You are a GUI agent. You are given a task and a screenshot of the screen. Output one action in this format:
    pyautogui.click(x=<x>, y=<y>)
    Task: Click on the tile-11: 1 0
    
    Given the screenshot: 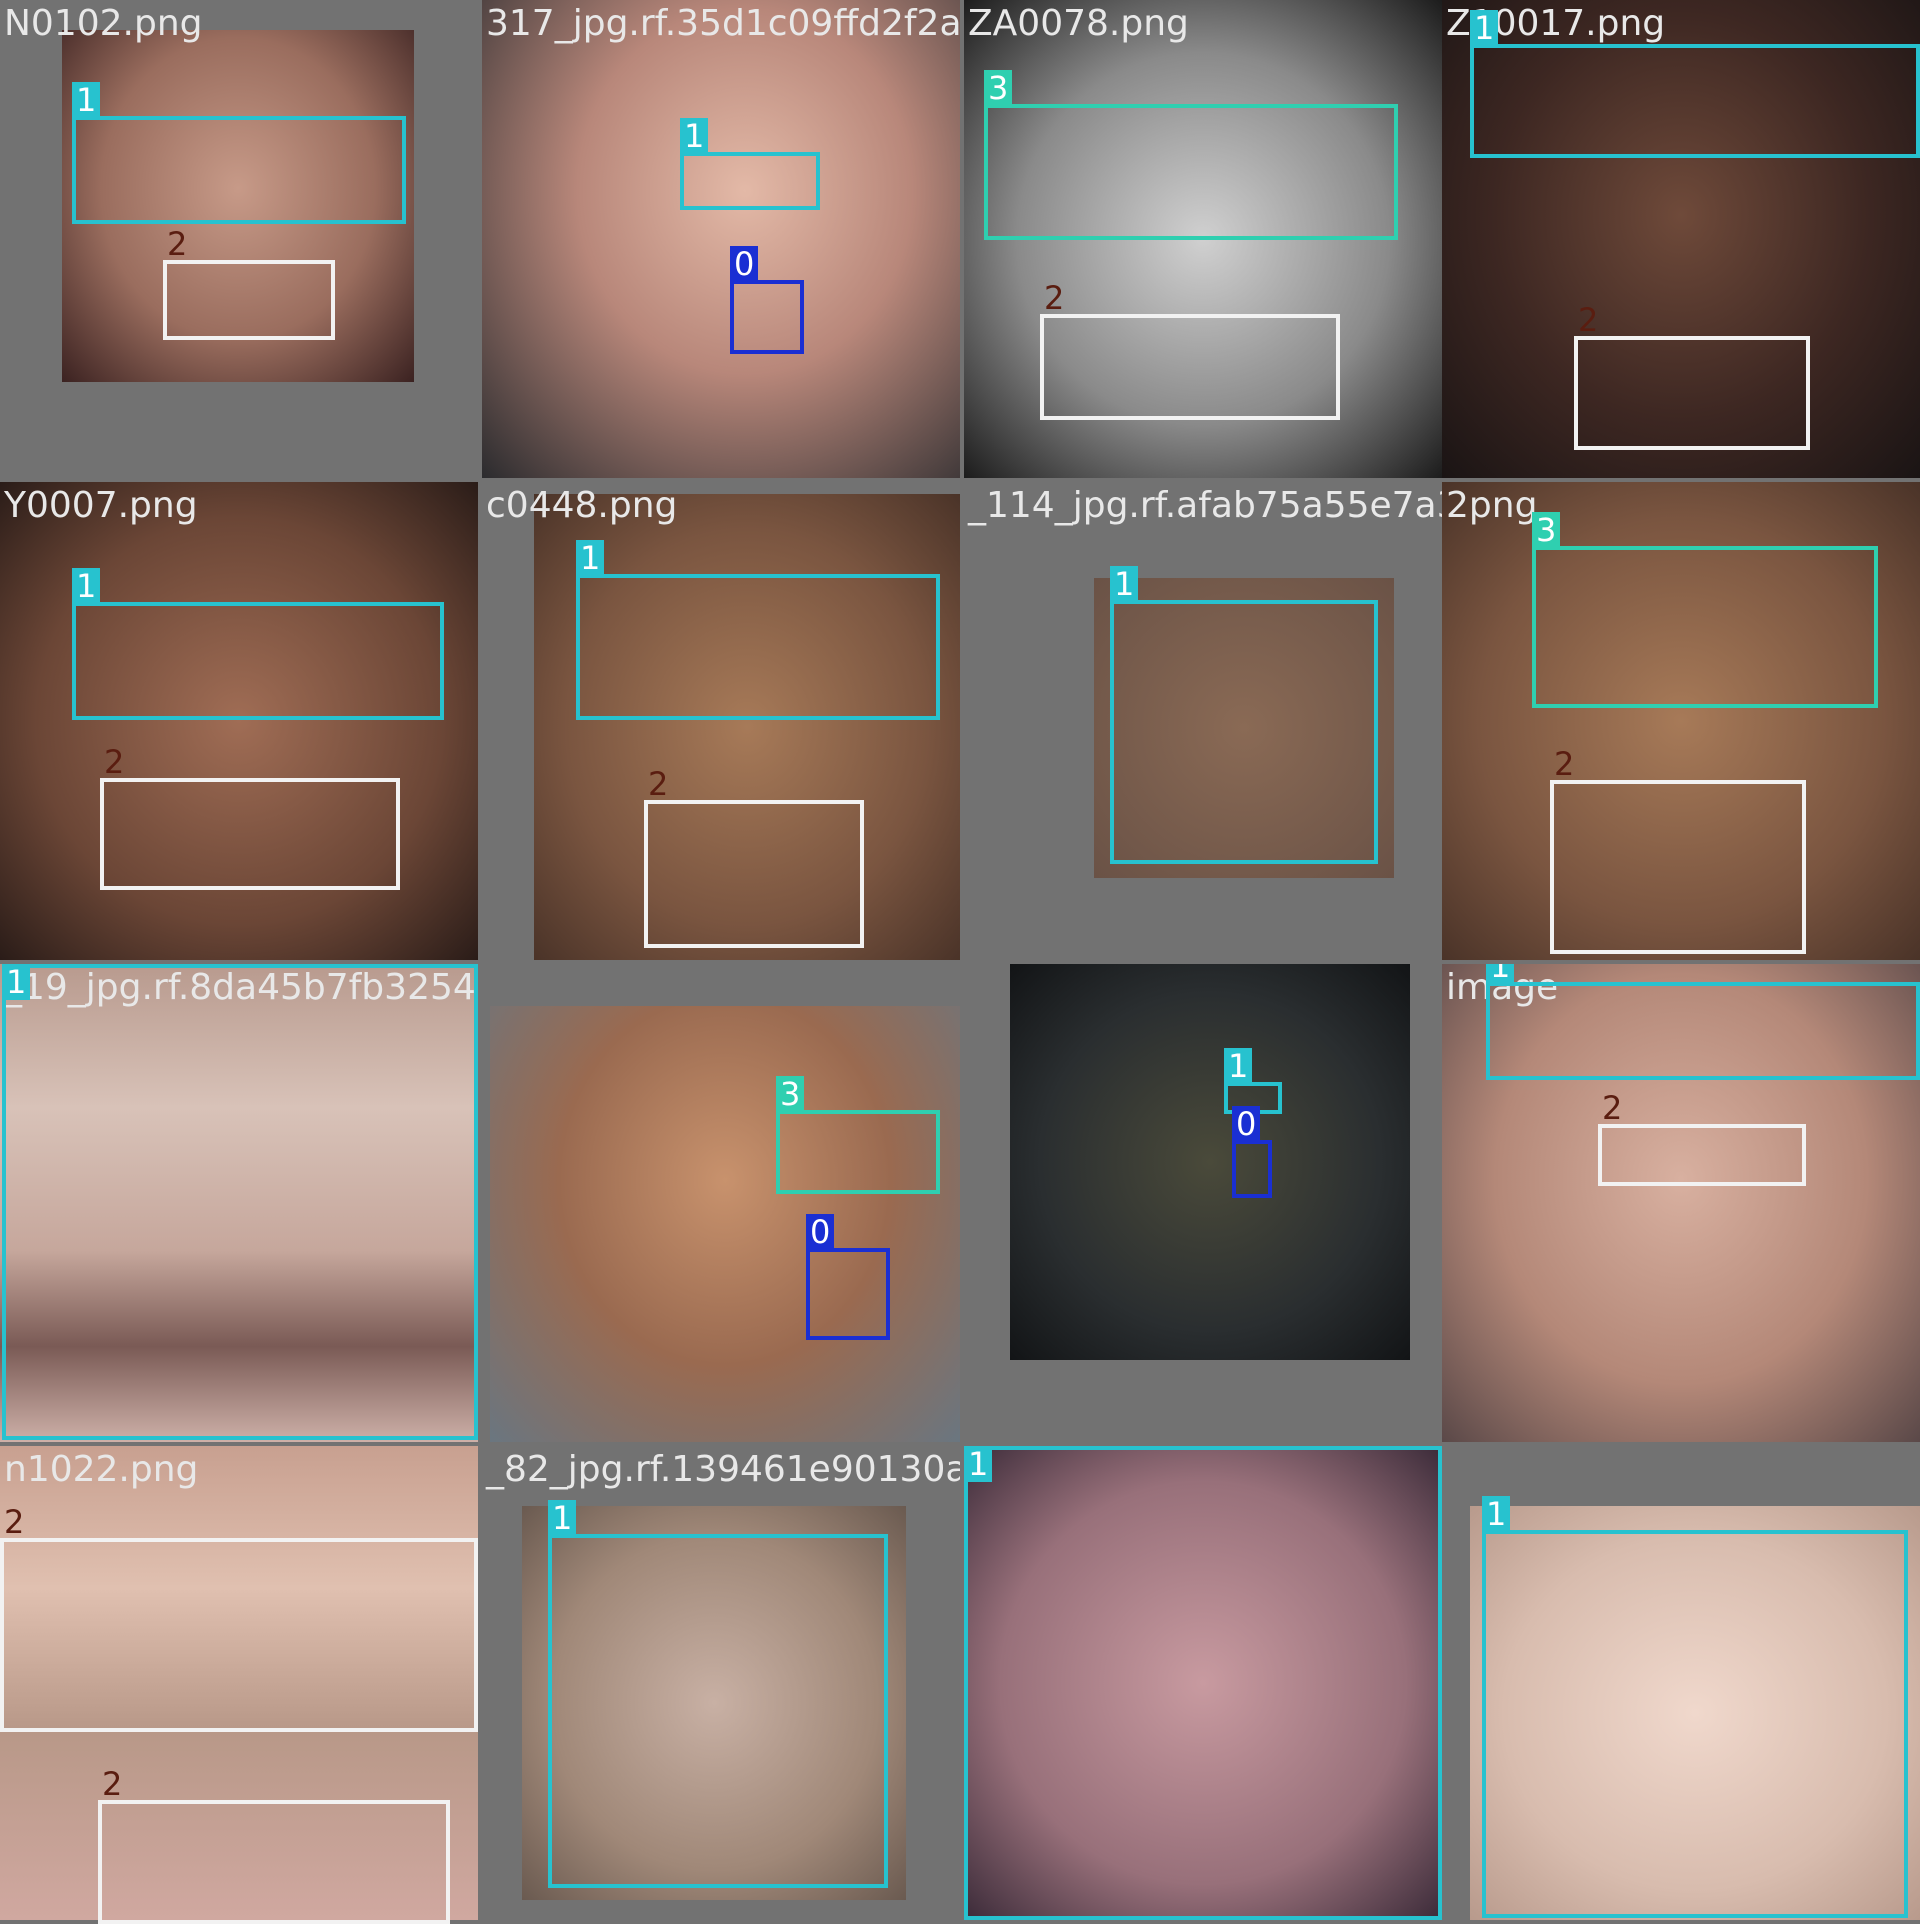 What is the action you would take?
    pyautogui.click(x=1203, y=1203)
    